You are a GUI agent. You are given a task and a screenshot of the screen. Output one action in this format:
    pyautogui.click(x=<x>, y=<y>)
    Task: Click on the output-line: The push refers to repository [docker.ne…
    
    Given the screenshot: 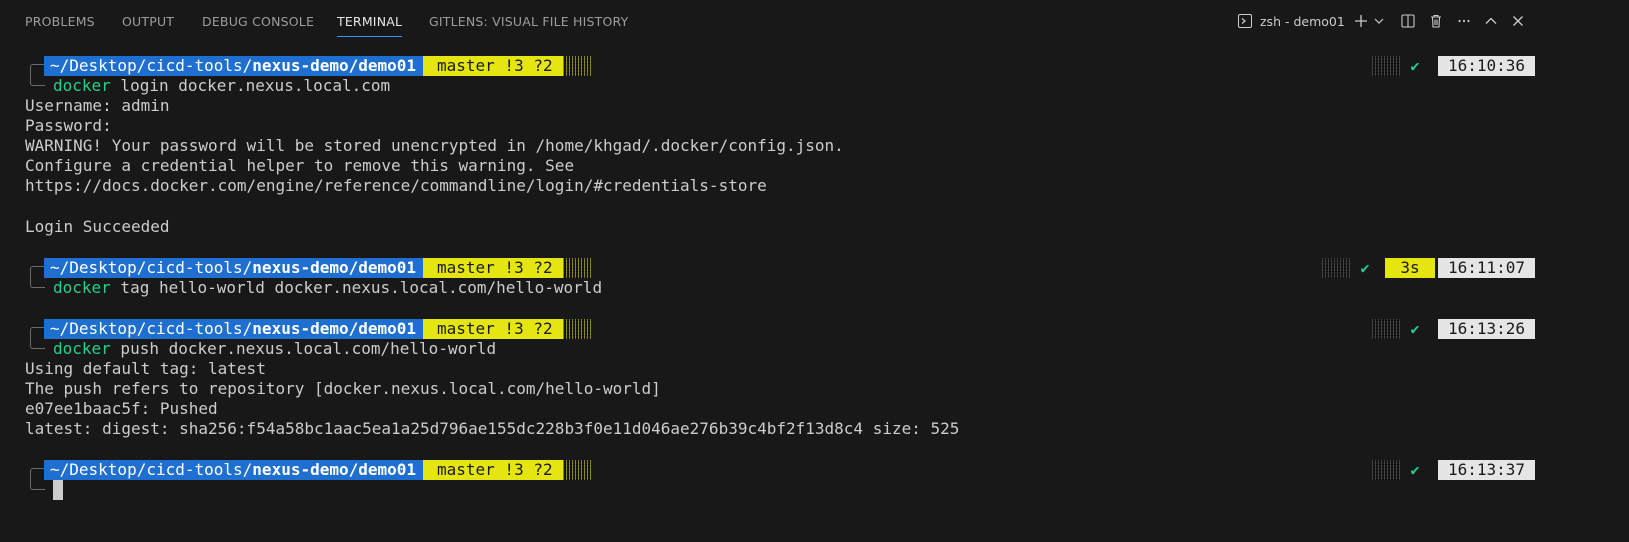 What is the action you would take?
    pyautogui.click(x=343, y=388)
    